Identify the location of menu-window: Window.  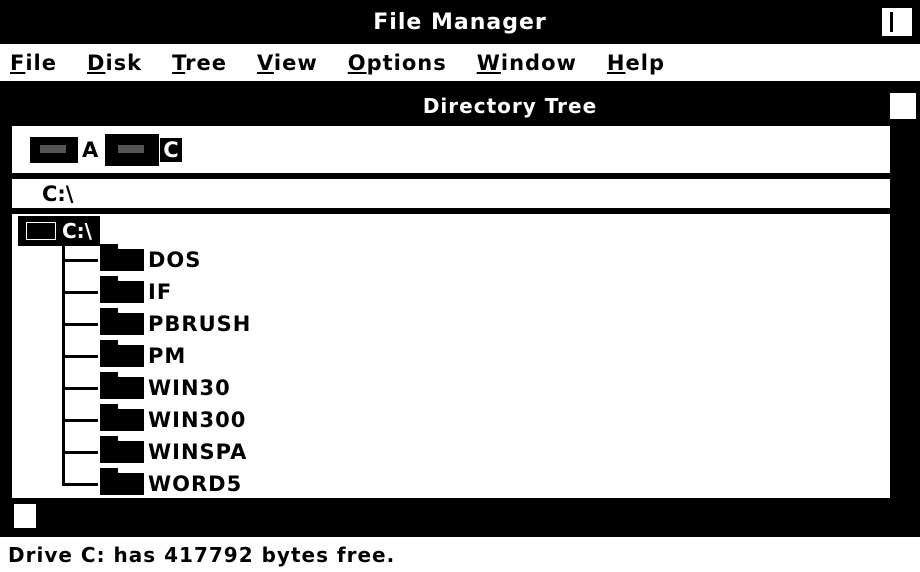
(527, 63).